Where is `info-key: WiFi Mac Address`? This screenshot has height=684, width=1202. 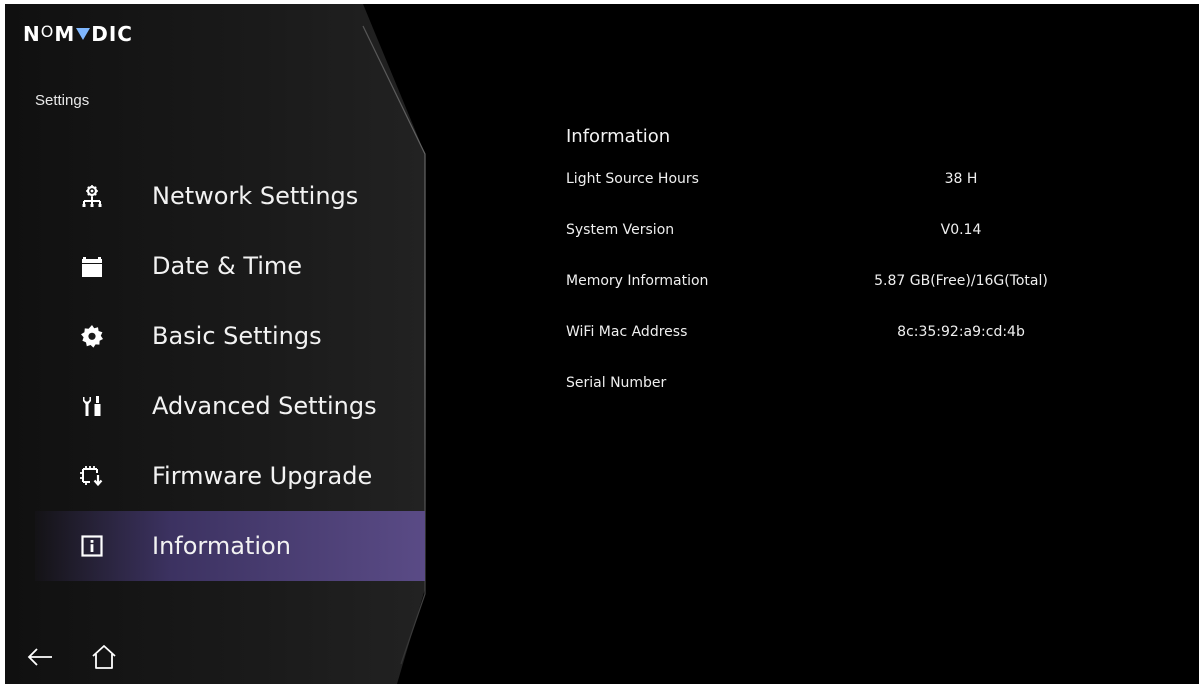
info-key: WiFi Mac Address is located at coordinates (627, 332).